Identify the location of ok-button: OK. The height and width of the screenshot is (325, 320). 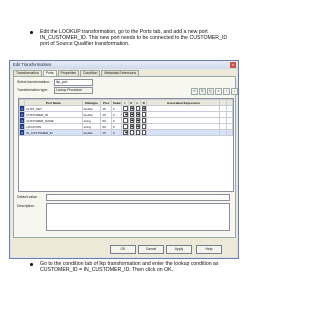
(123, 249).